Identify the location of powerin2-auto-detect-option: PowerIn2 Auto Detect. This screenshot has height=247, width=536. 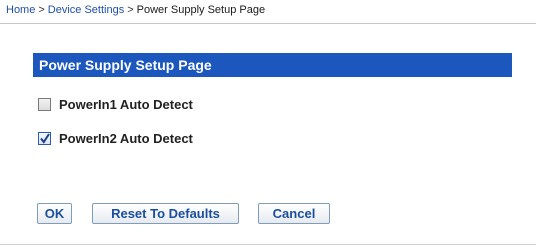
(115, 138).